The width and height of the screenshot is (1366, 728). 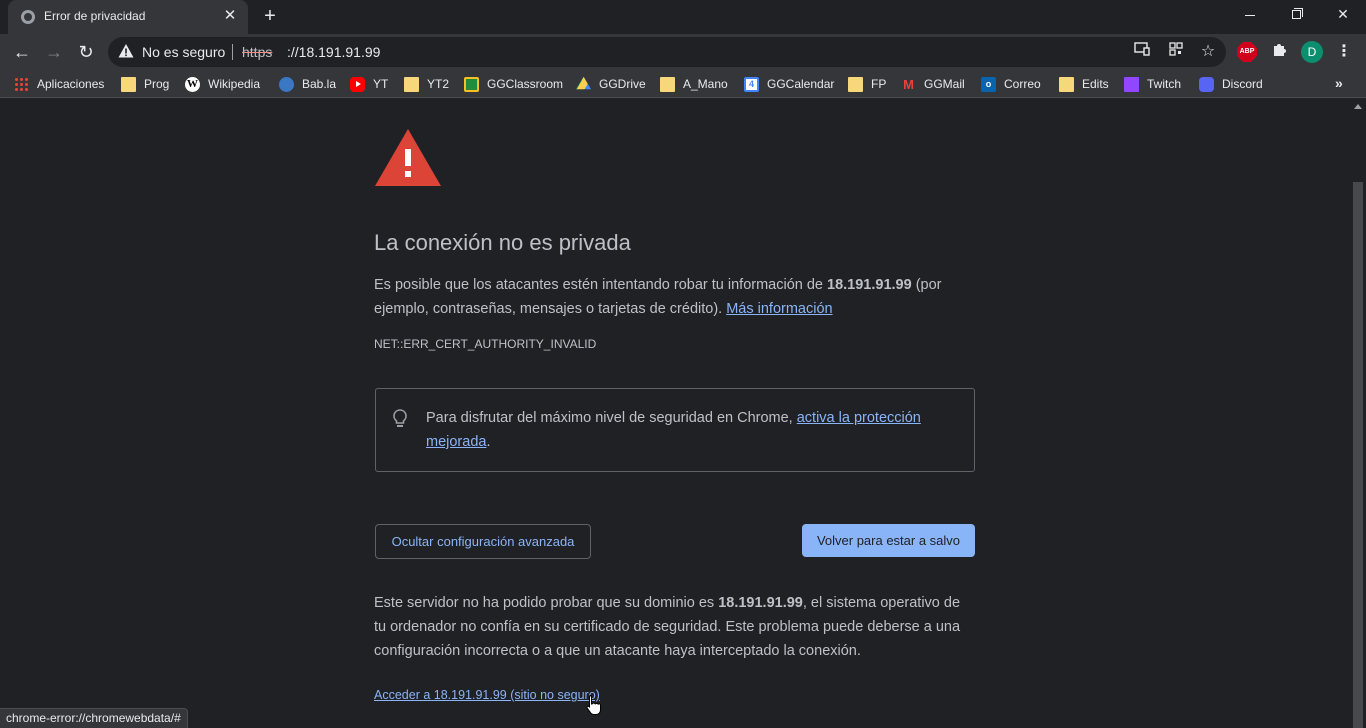 What do you see at coordinates (369, 84) in the screenshot?
I see `bookmark-yt: YT` at bounding box center [369, 84].